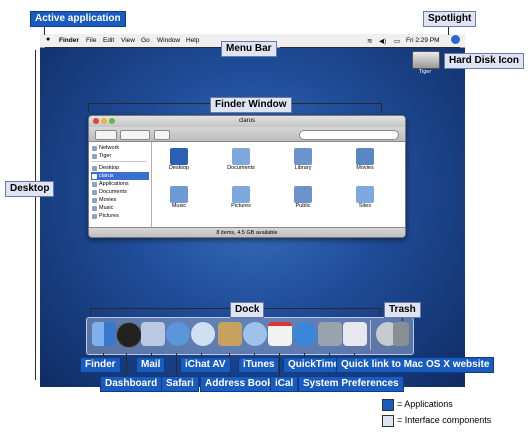  Describe the element at coordinates (94, 208) in the screenshot. I see `music-icon` at that location.